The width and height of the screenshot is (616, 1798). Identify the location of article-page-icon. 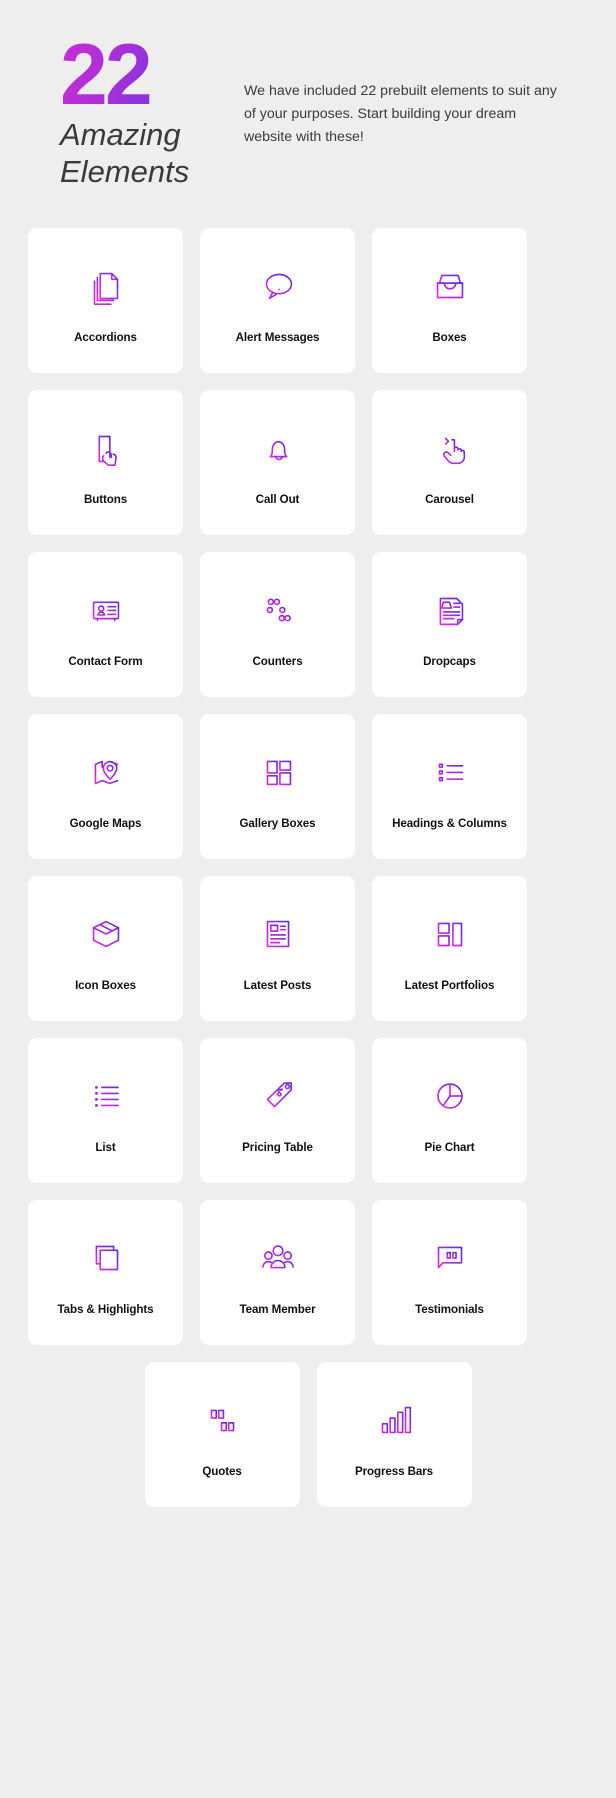
(278, 934).